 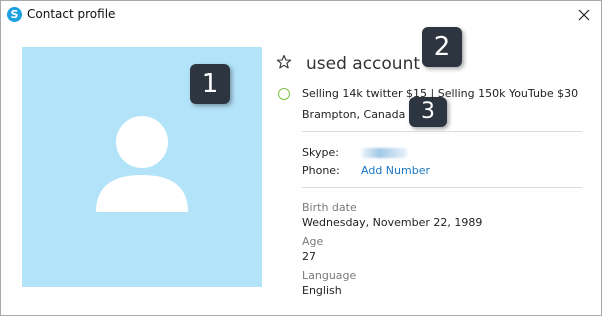 I want to click on window-title: Contact profile, so click(x=71, y=14).